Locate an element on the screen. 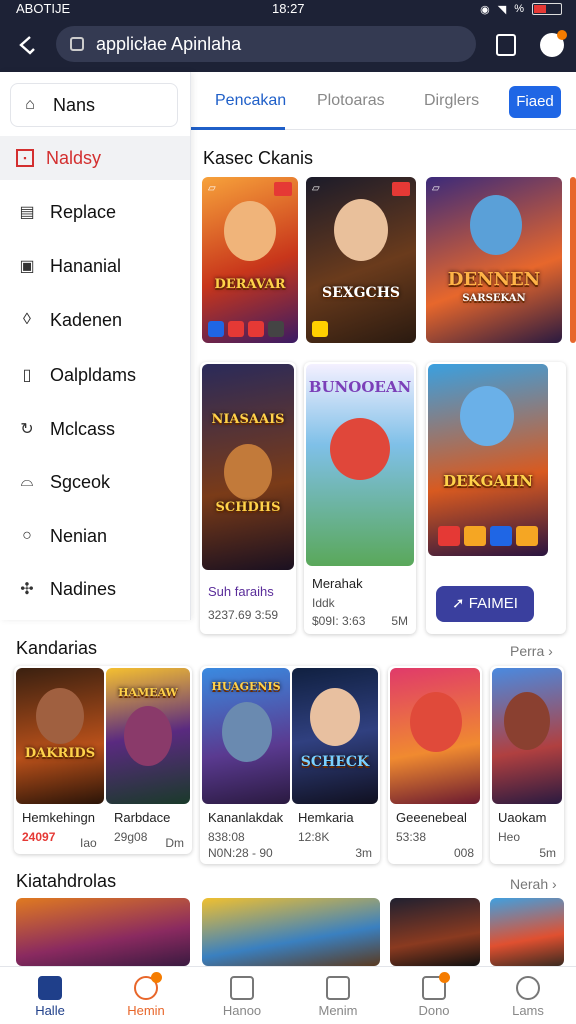 This screenshot has width=576, height=1024. sidebar-item-nadines: ✣ Nadines is located at coordinates (95, 589).